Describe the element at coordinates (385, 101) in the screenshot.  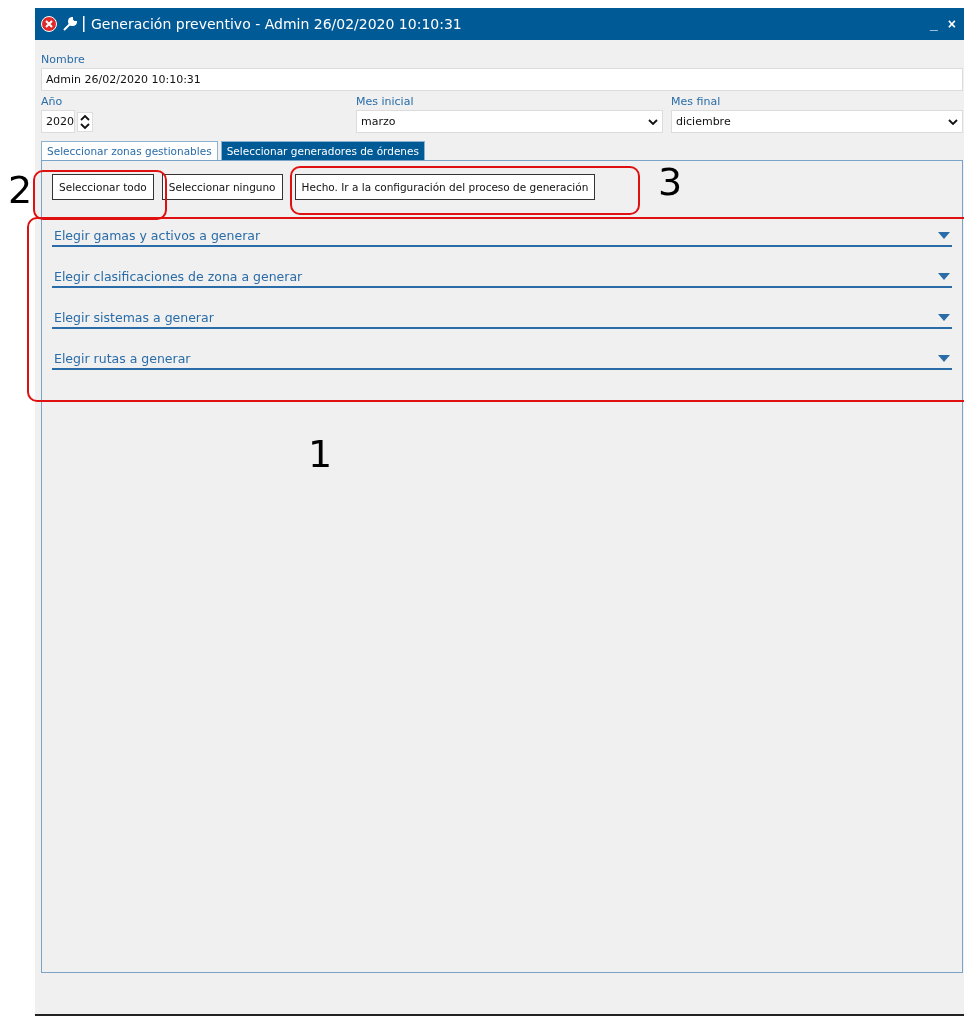
I see `field-label: Mes inicial` at that location.